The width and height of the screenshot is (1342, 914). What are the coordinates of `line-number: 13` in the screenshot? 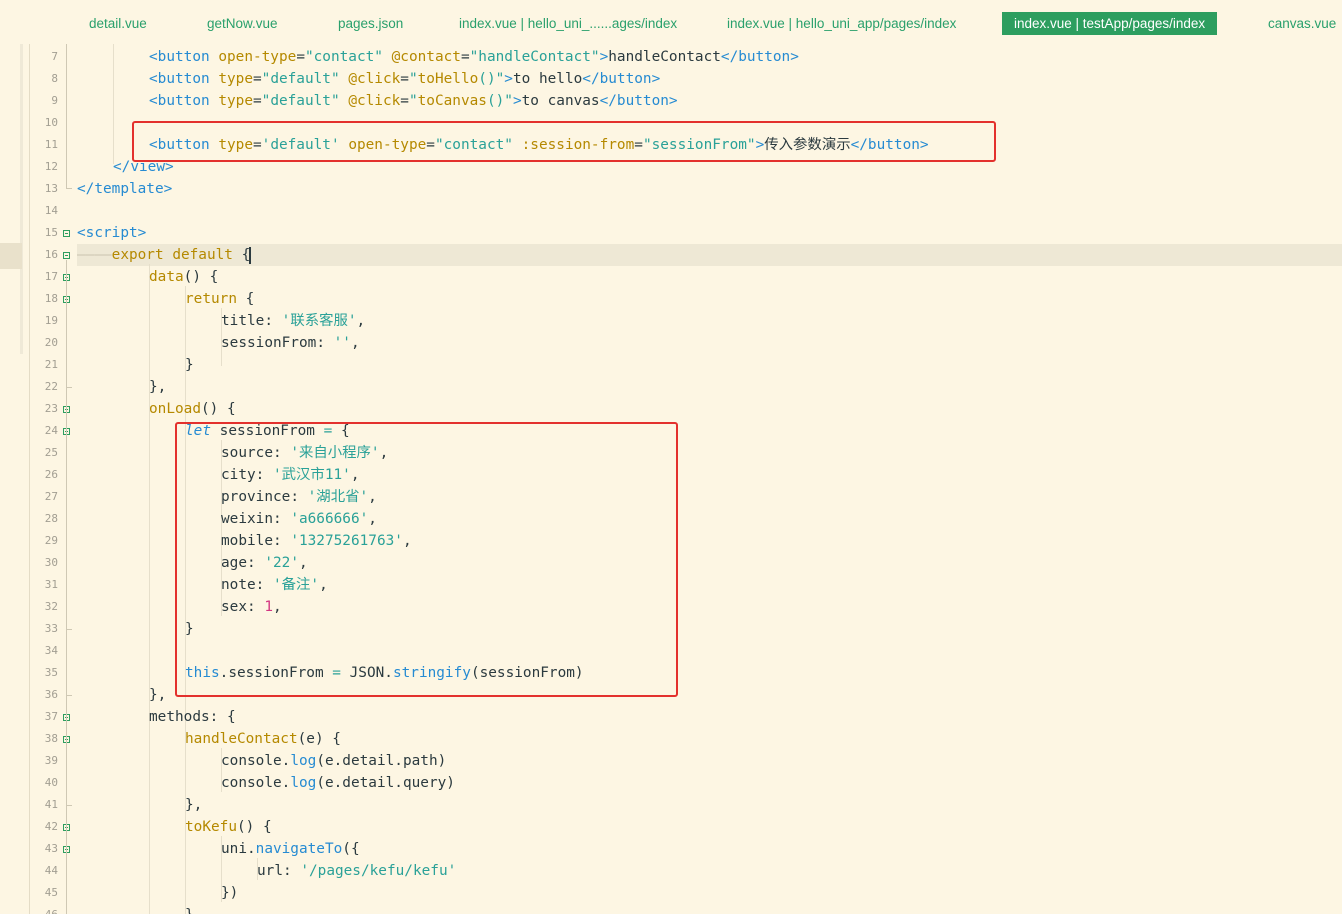 It's located at (51, 188).